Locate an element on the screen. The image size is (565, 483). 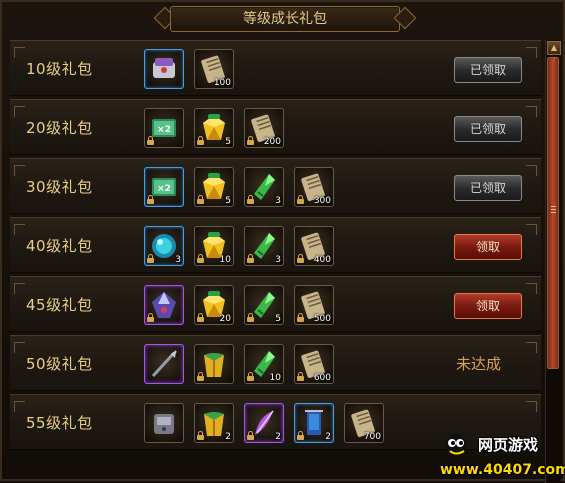
gift-level-label: 20级礼包 is located at coordinates (59, 128).